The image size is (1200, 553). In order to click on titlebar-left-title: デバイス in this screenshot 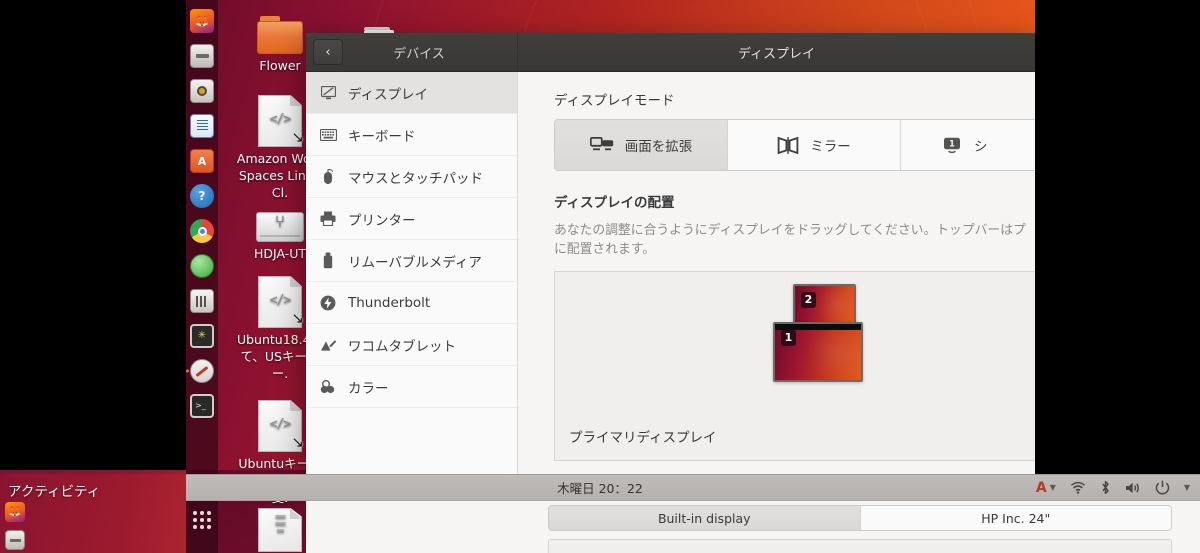, I will do `click(419, 54)`.